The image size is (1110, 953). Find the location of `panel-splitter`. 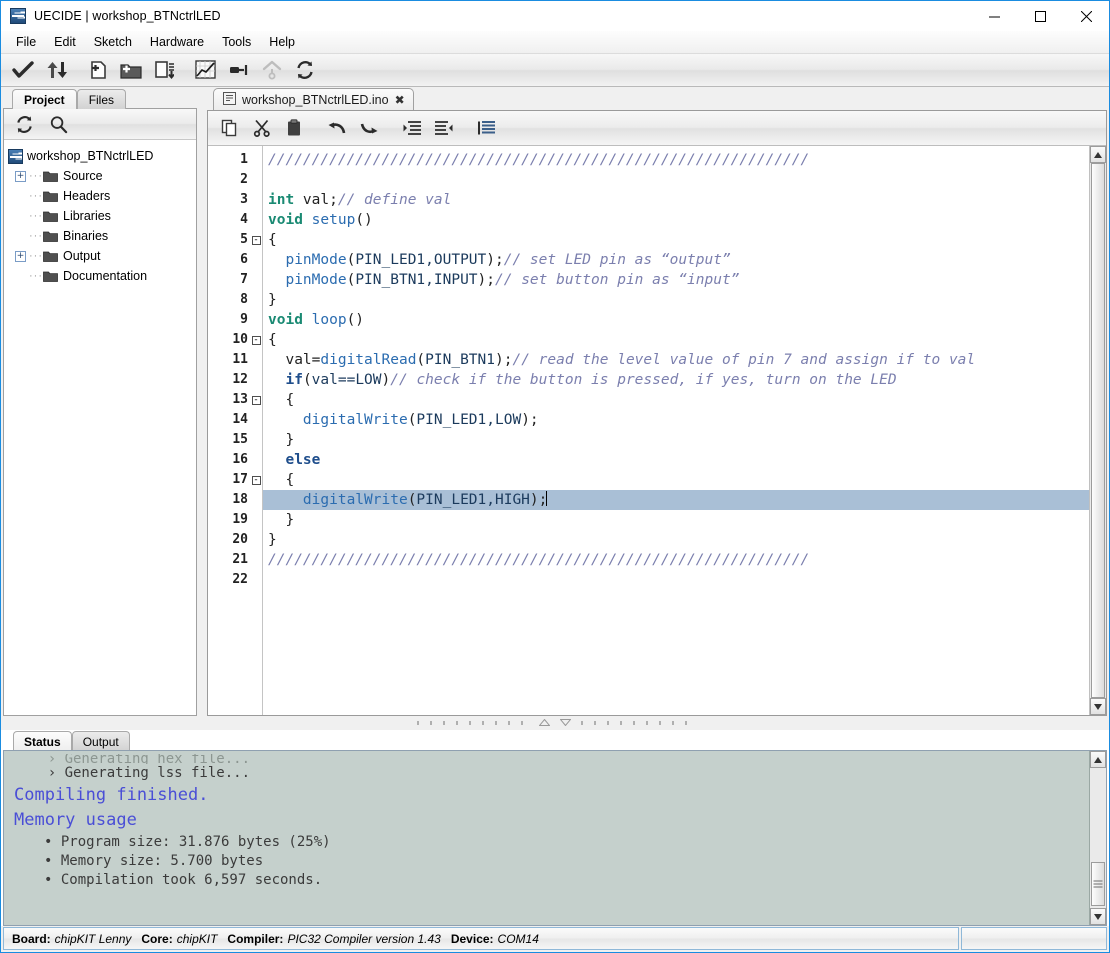

panel-splitter is located at coordinates (555, 723).